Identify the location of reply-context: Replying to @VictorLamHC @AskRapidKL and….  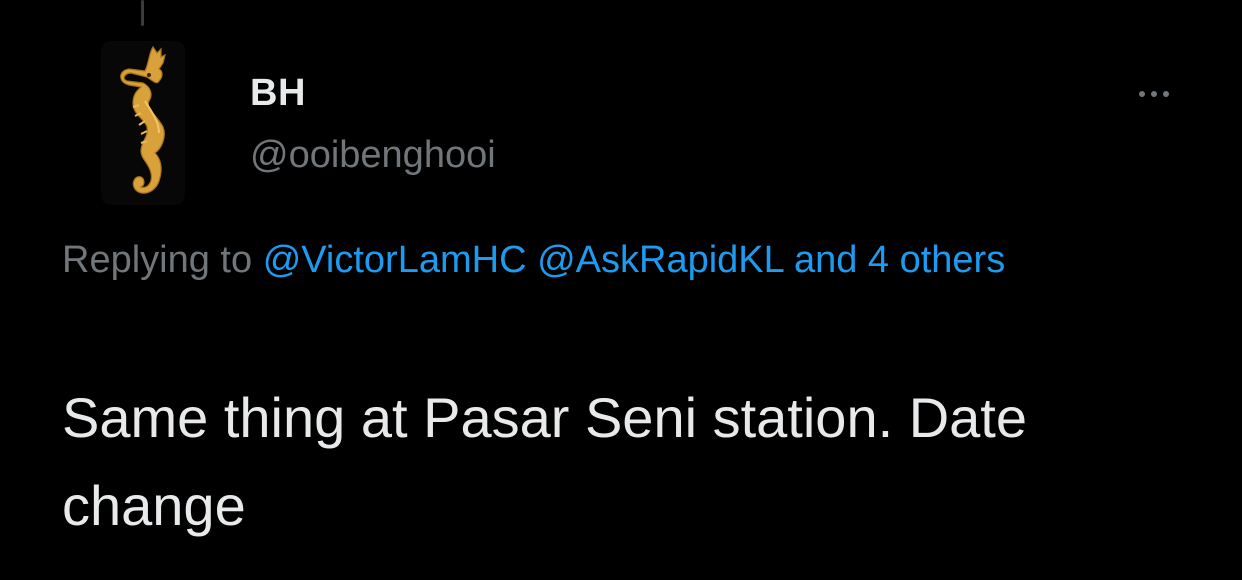
(602, 260).